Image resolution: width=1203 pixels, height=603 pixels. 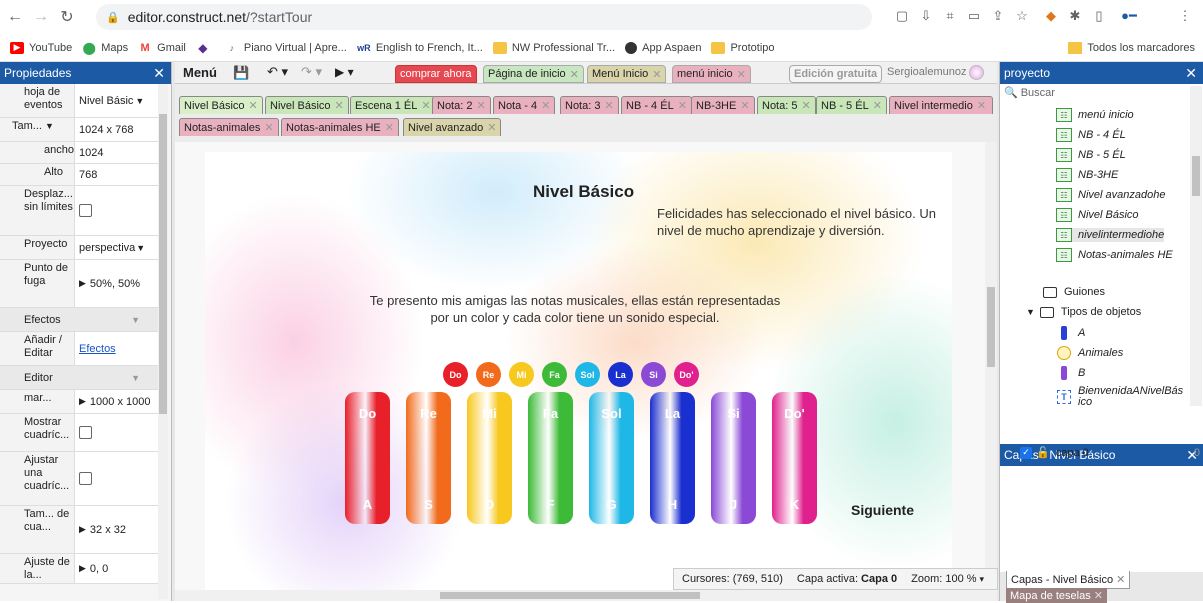 I want to click on share-icon: ⇪, so click(x=998, y=16).